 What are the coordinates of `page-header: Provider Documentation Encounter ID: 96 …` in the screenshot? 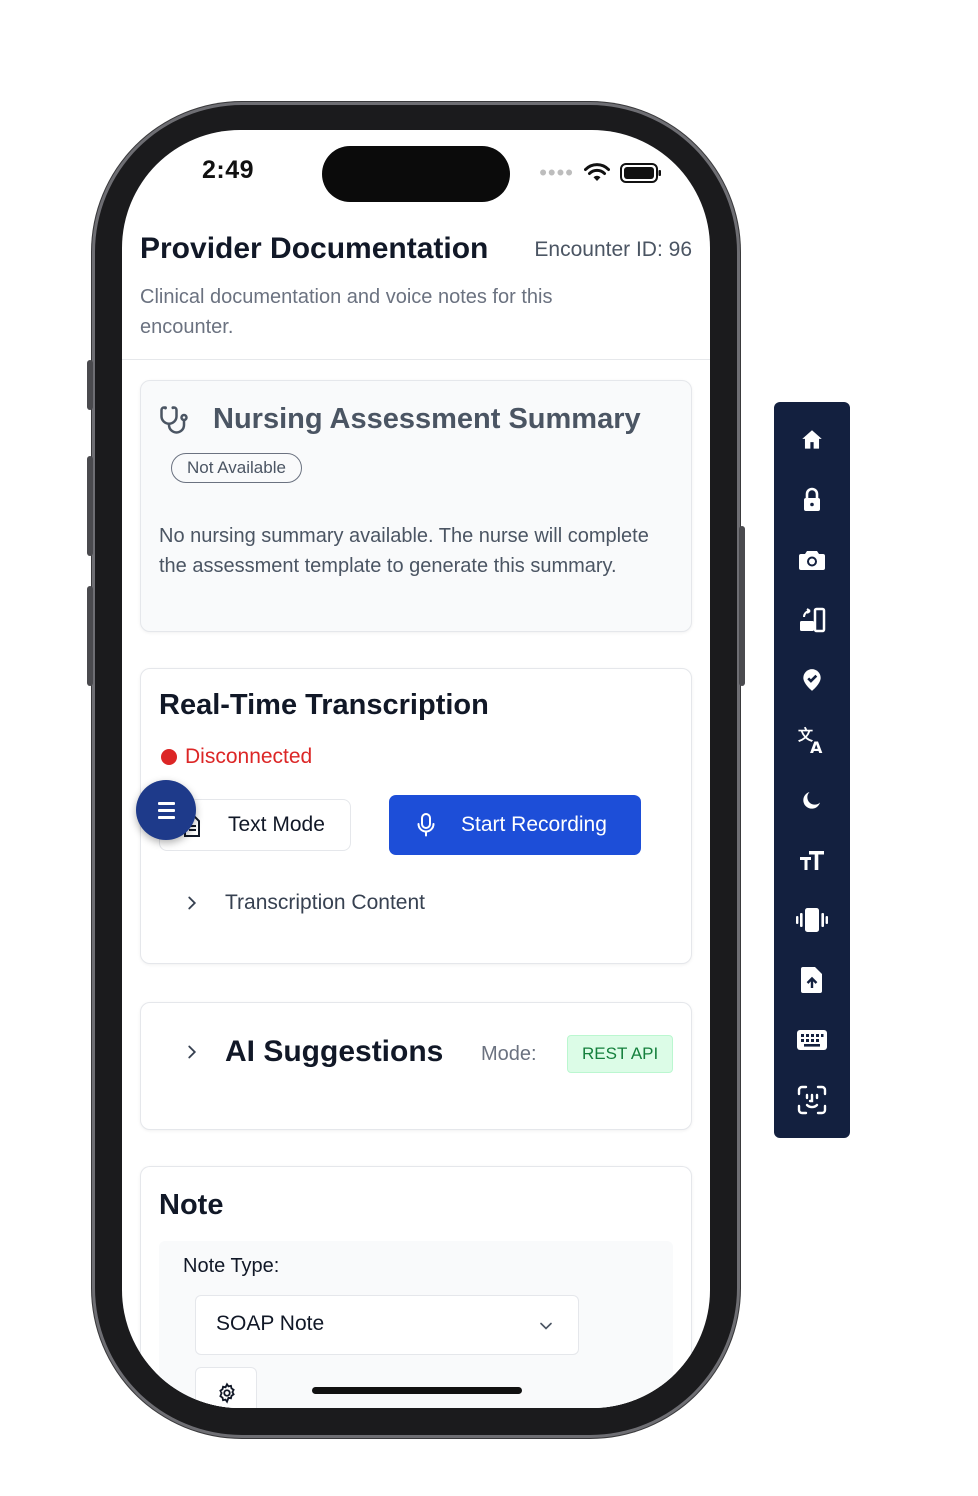 It's located at (416, 293).